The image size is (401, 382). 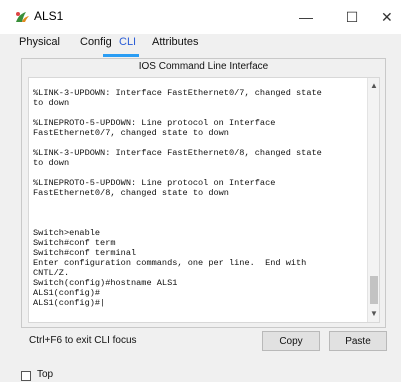 What do you see at coordinates (26, 376) in the screenshot?
I see `top-checkbox` at bounding box center [26, 376].